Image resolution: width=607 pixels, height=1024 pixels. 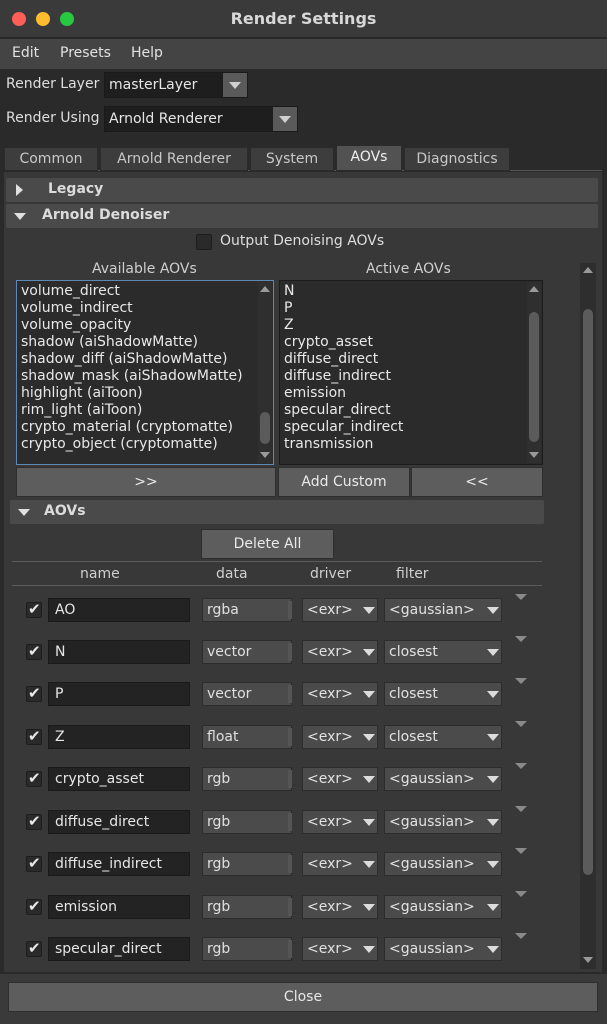 I want to click on aov-name-field: specular_direct, so click(x=119, y=949).